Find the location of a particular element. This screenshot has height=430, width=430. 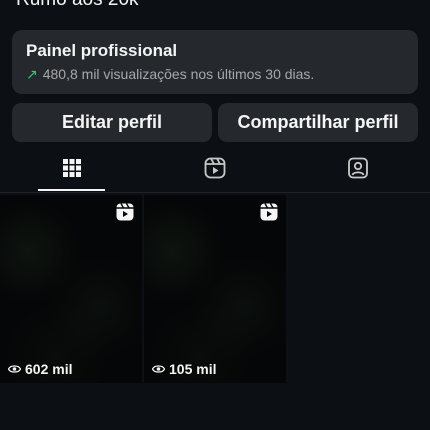

tagged-icon is located at coordinates (357, 168).